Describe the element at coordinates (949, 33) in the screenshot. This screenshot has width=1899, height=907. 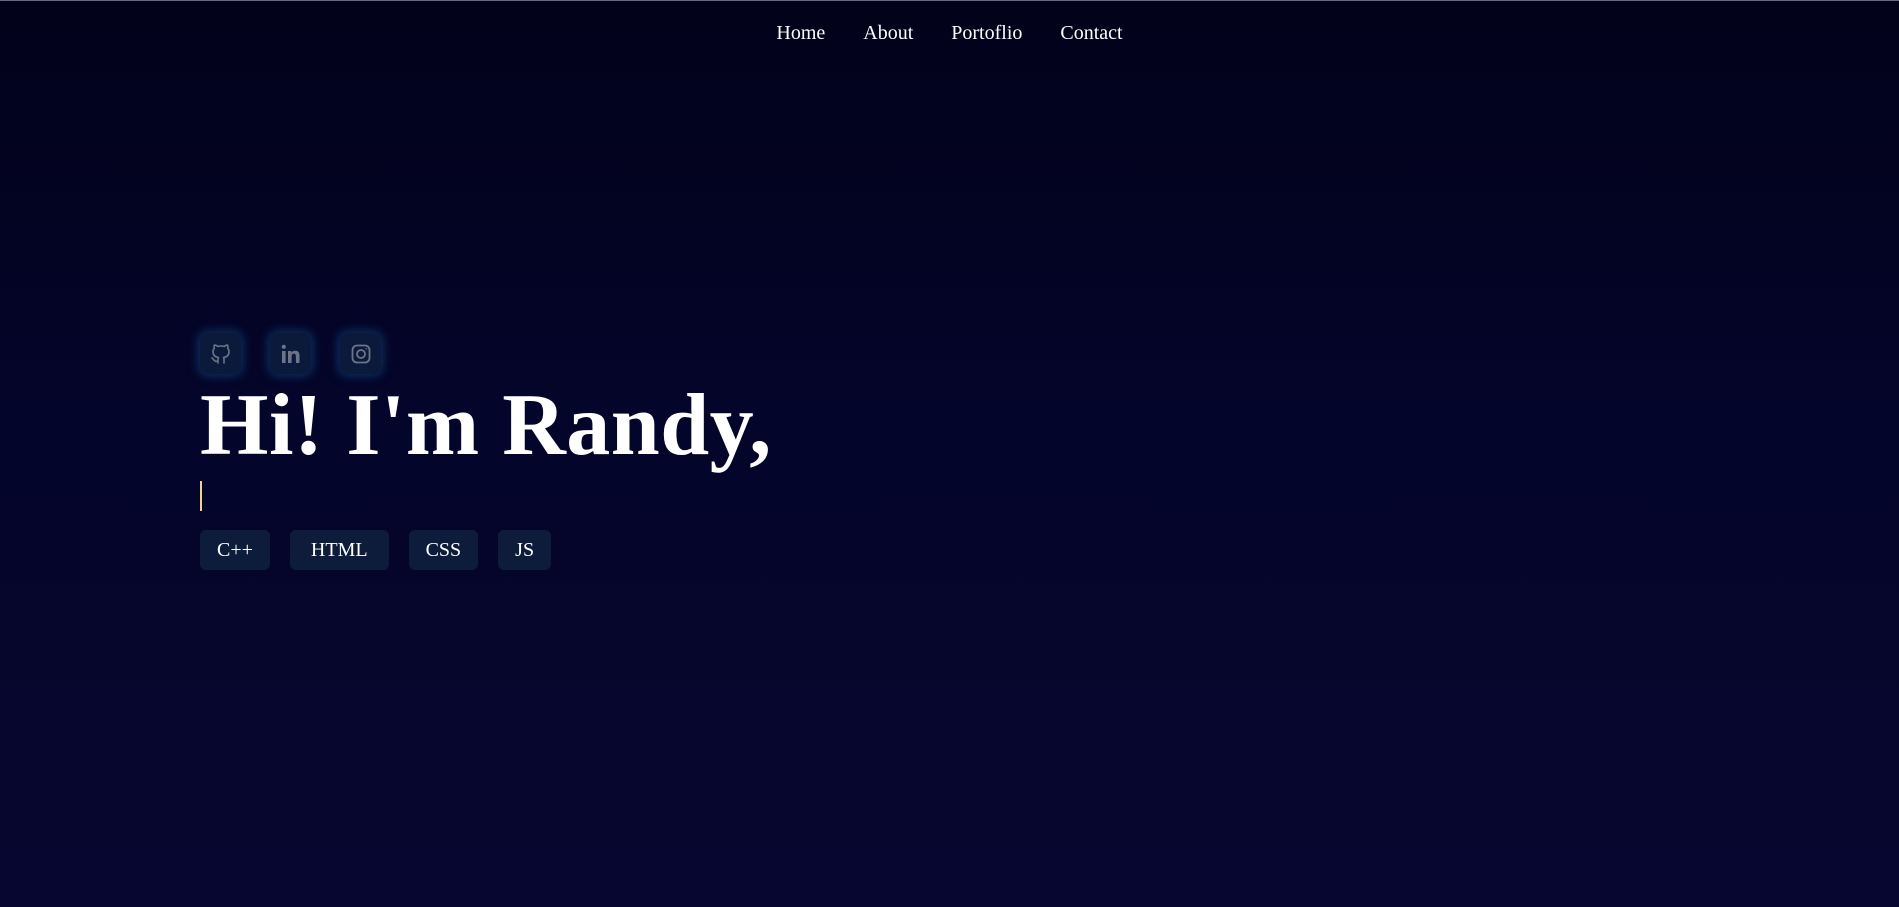
I see `top-nav: Home About Portoflio Contact` at that location.